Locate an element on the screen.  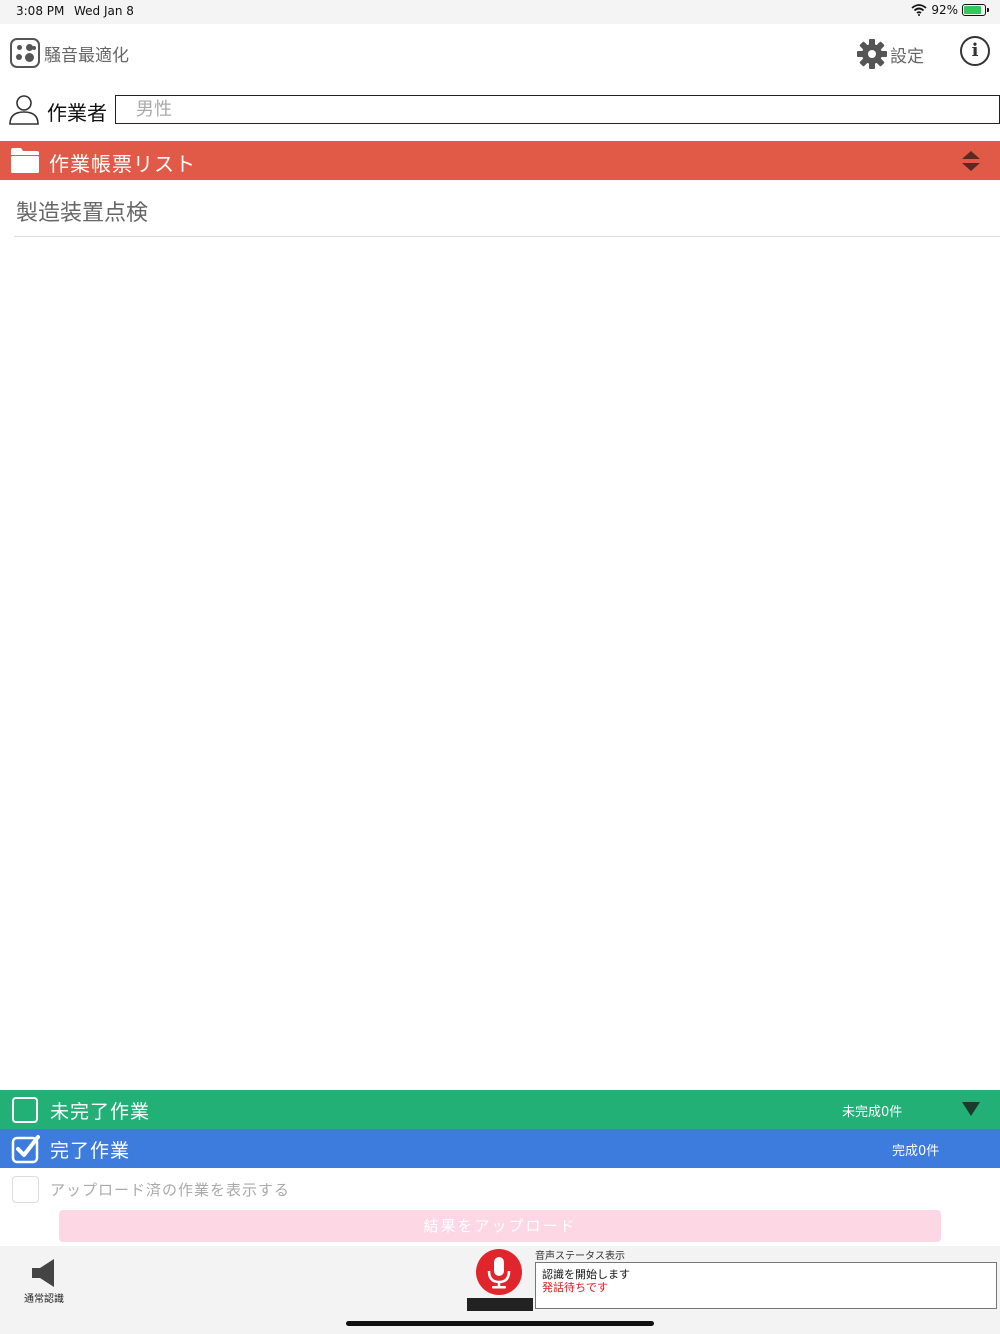
folder-icon is located at coordinates (25, 160).